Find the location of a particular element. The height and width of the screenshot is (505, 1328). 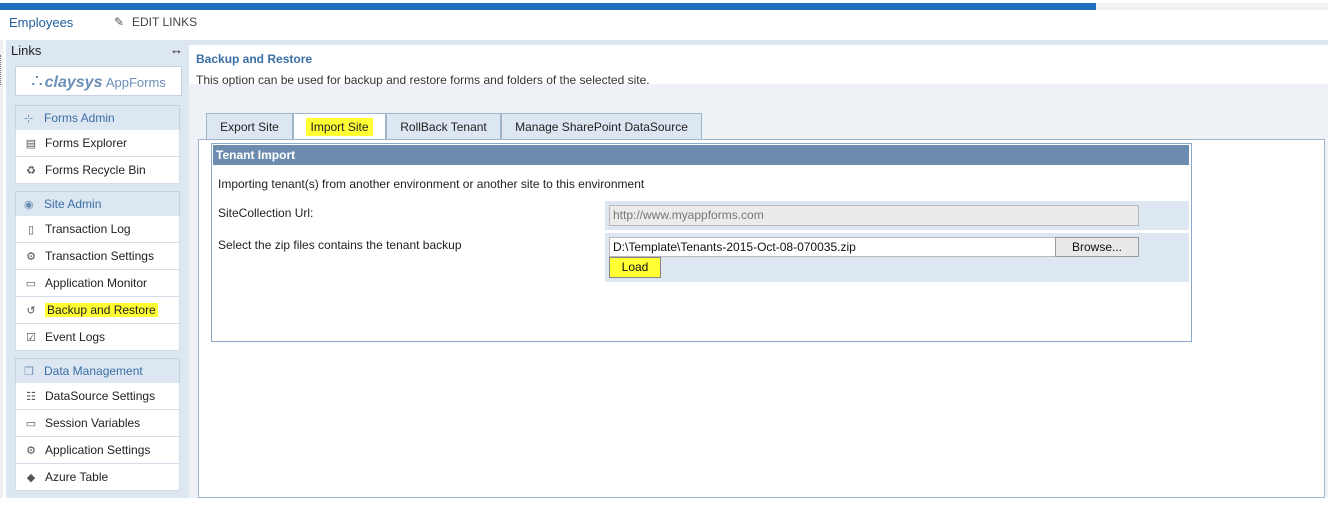

sitemap-icon: ⊹ is located at coordinates (29, 119).